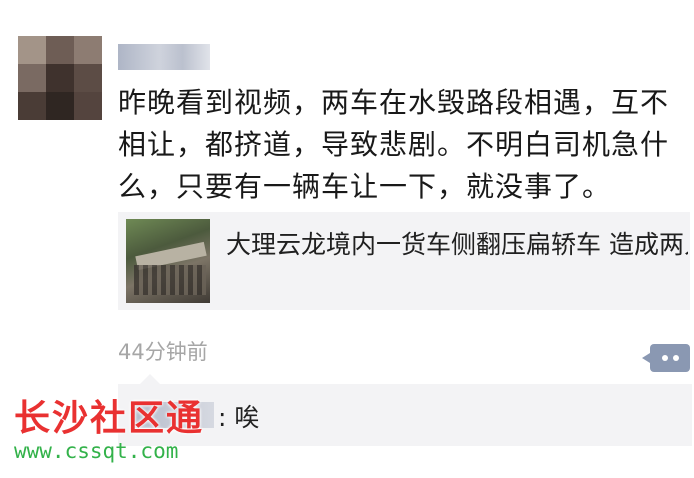  I want to click on comment-section: : 唉, so click(405, 410).